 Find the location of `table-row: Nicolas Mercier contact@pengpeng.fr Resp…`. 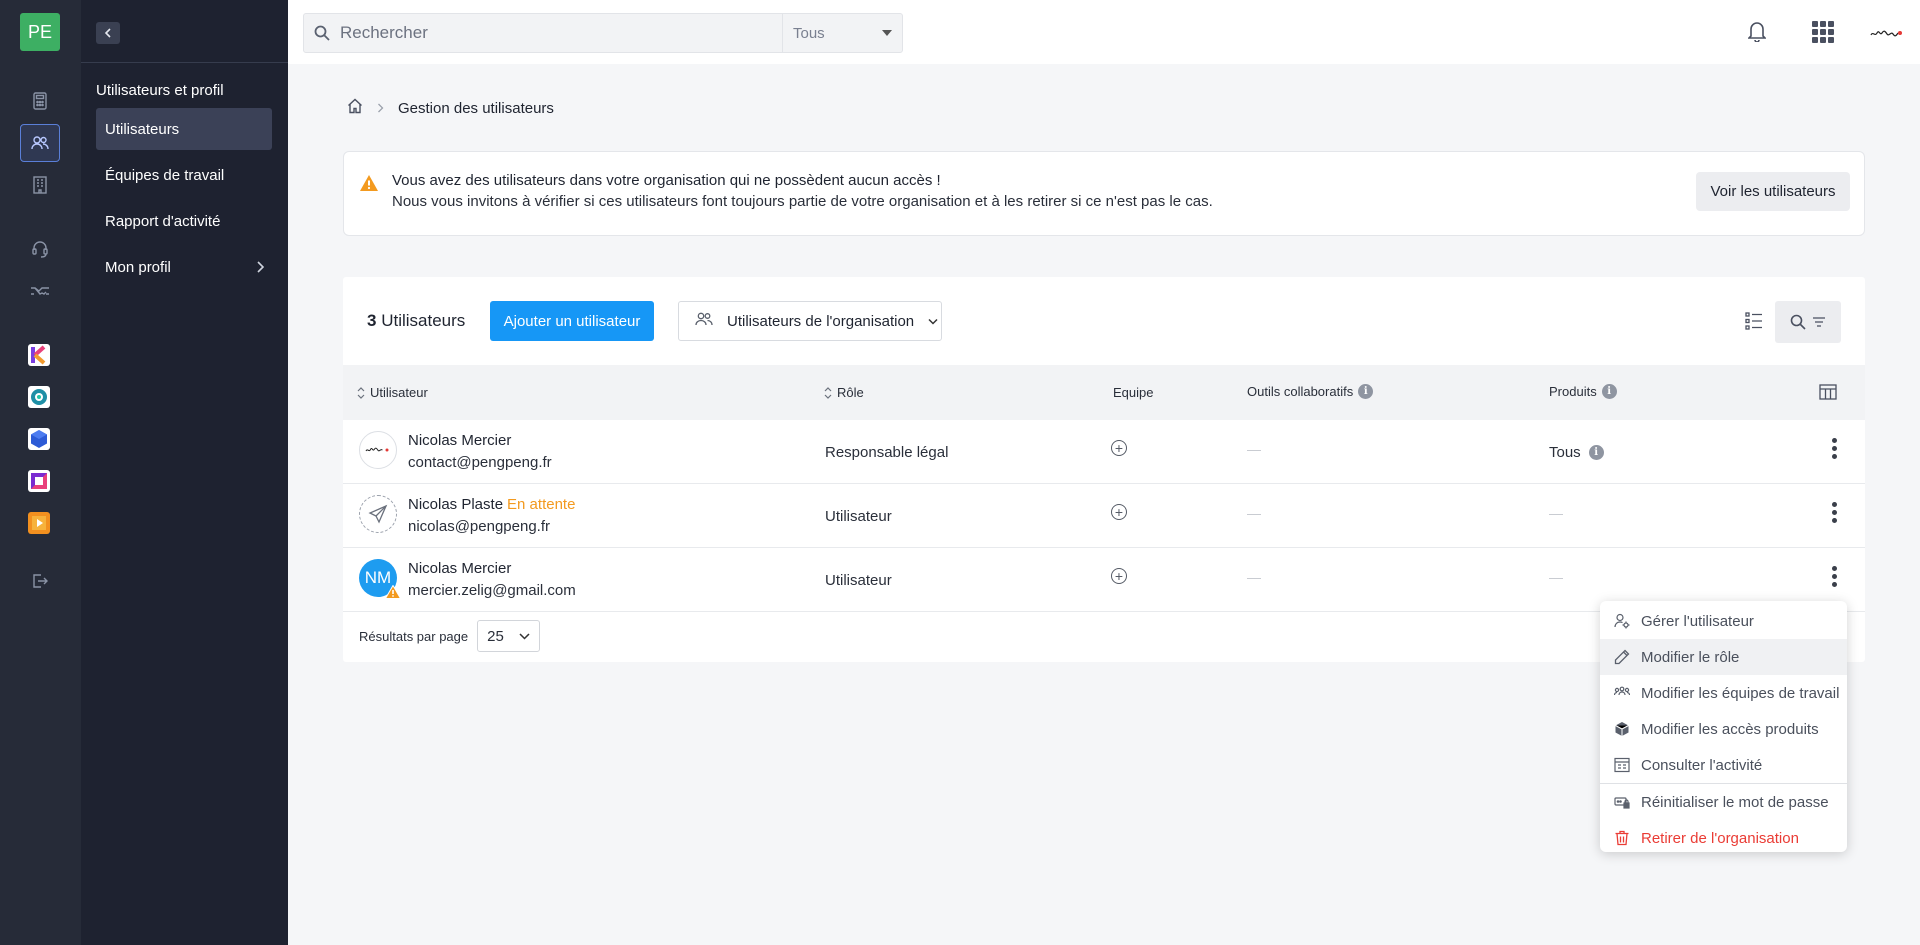

table-row: Nicolas Mercier contact@pengpeng.fr Resp… is located at coordinates (1104, 452).